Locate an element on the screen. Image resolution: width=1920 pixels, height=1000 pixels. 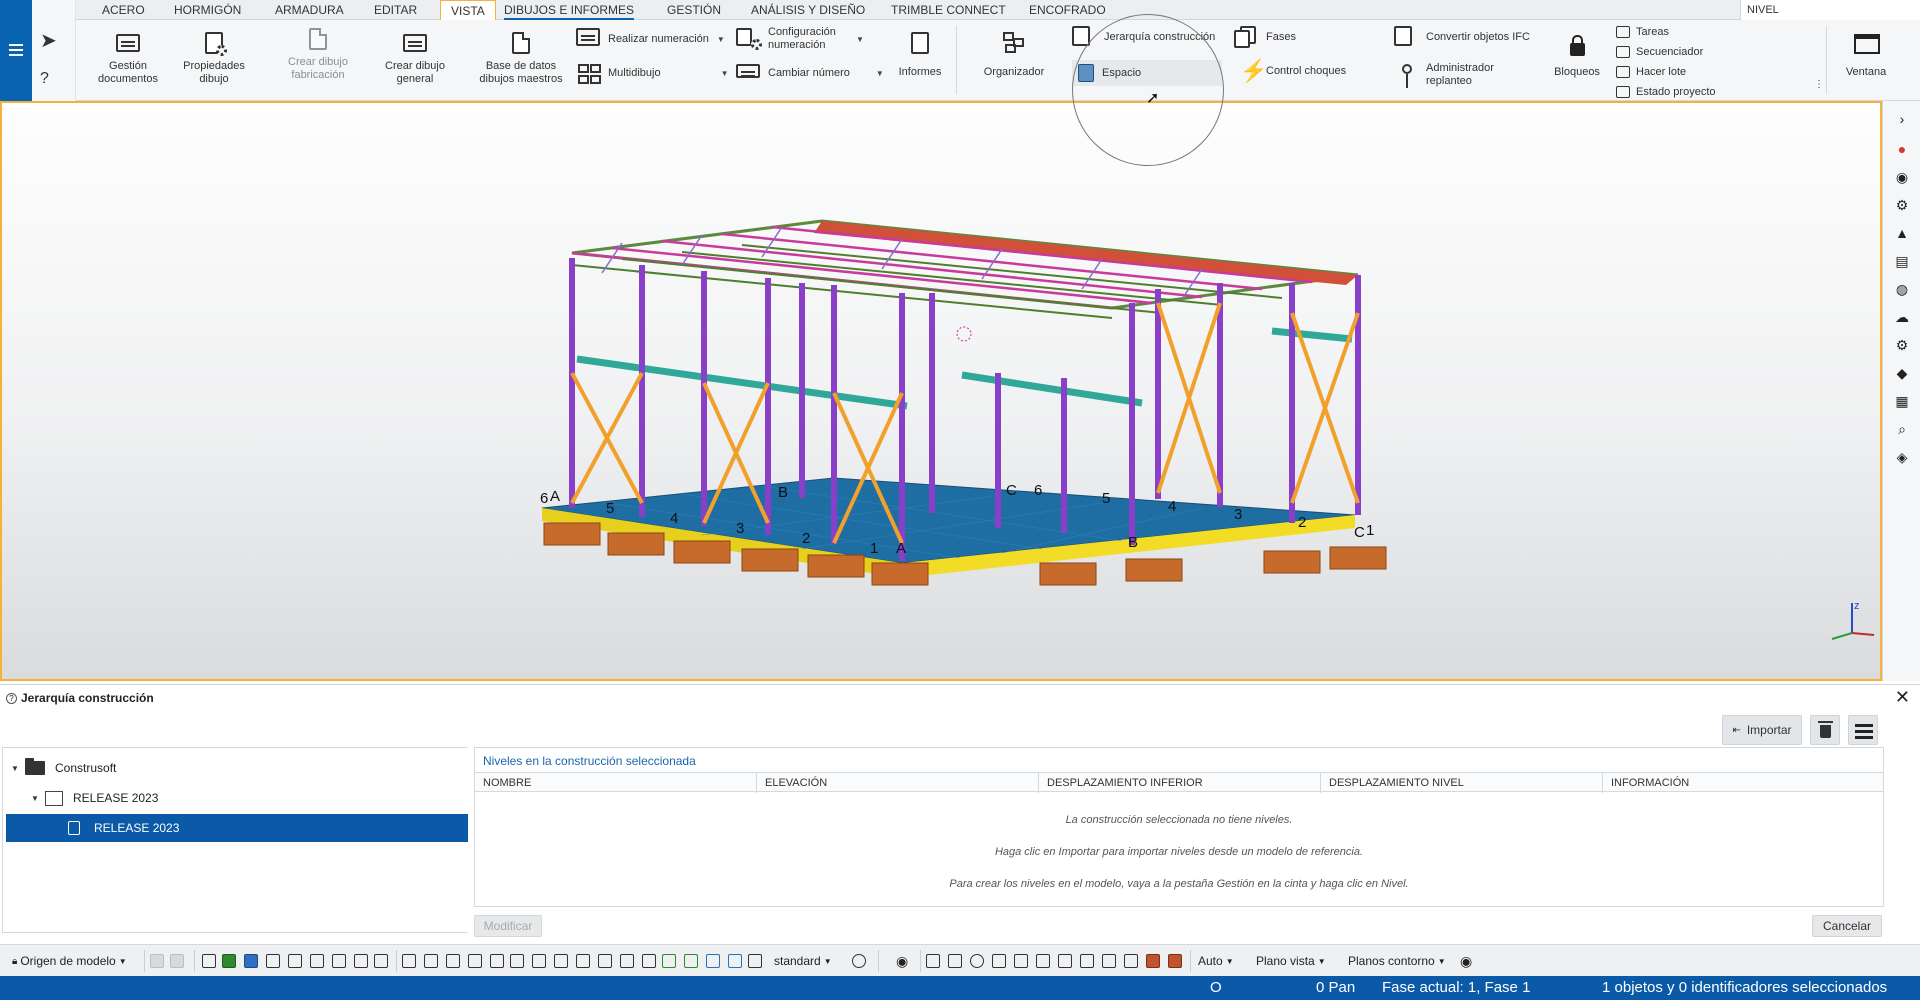
import-button: ⇤ Importar is located at coordinates (1762, 730).